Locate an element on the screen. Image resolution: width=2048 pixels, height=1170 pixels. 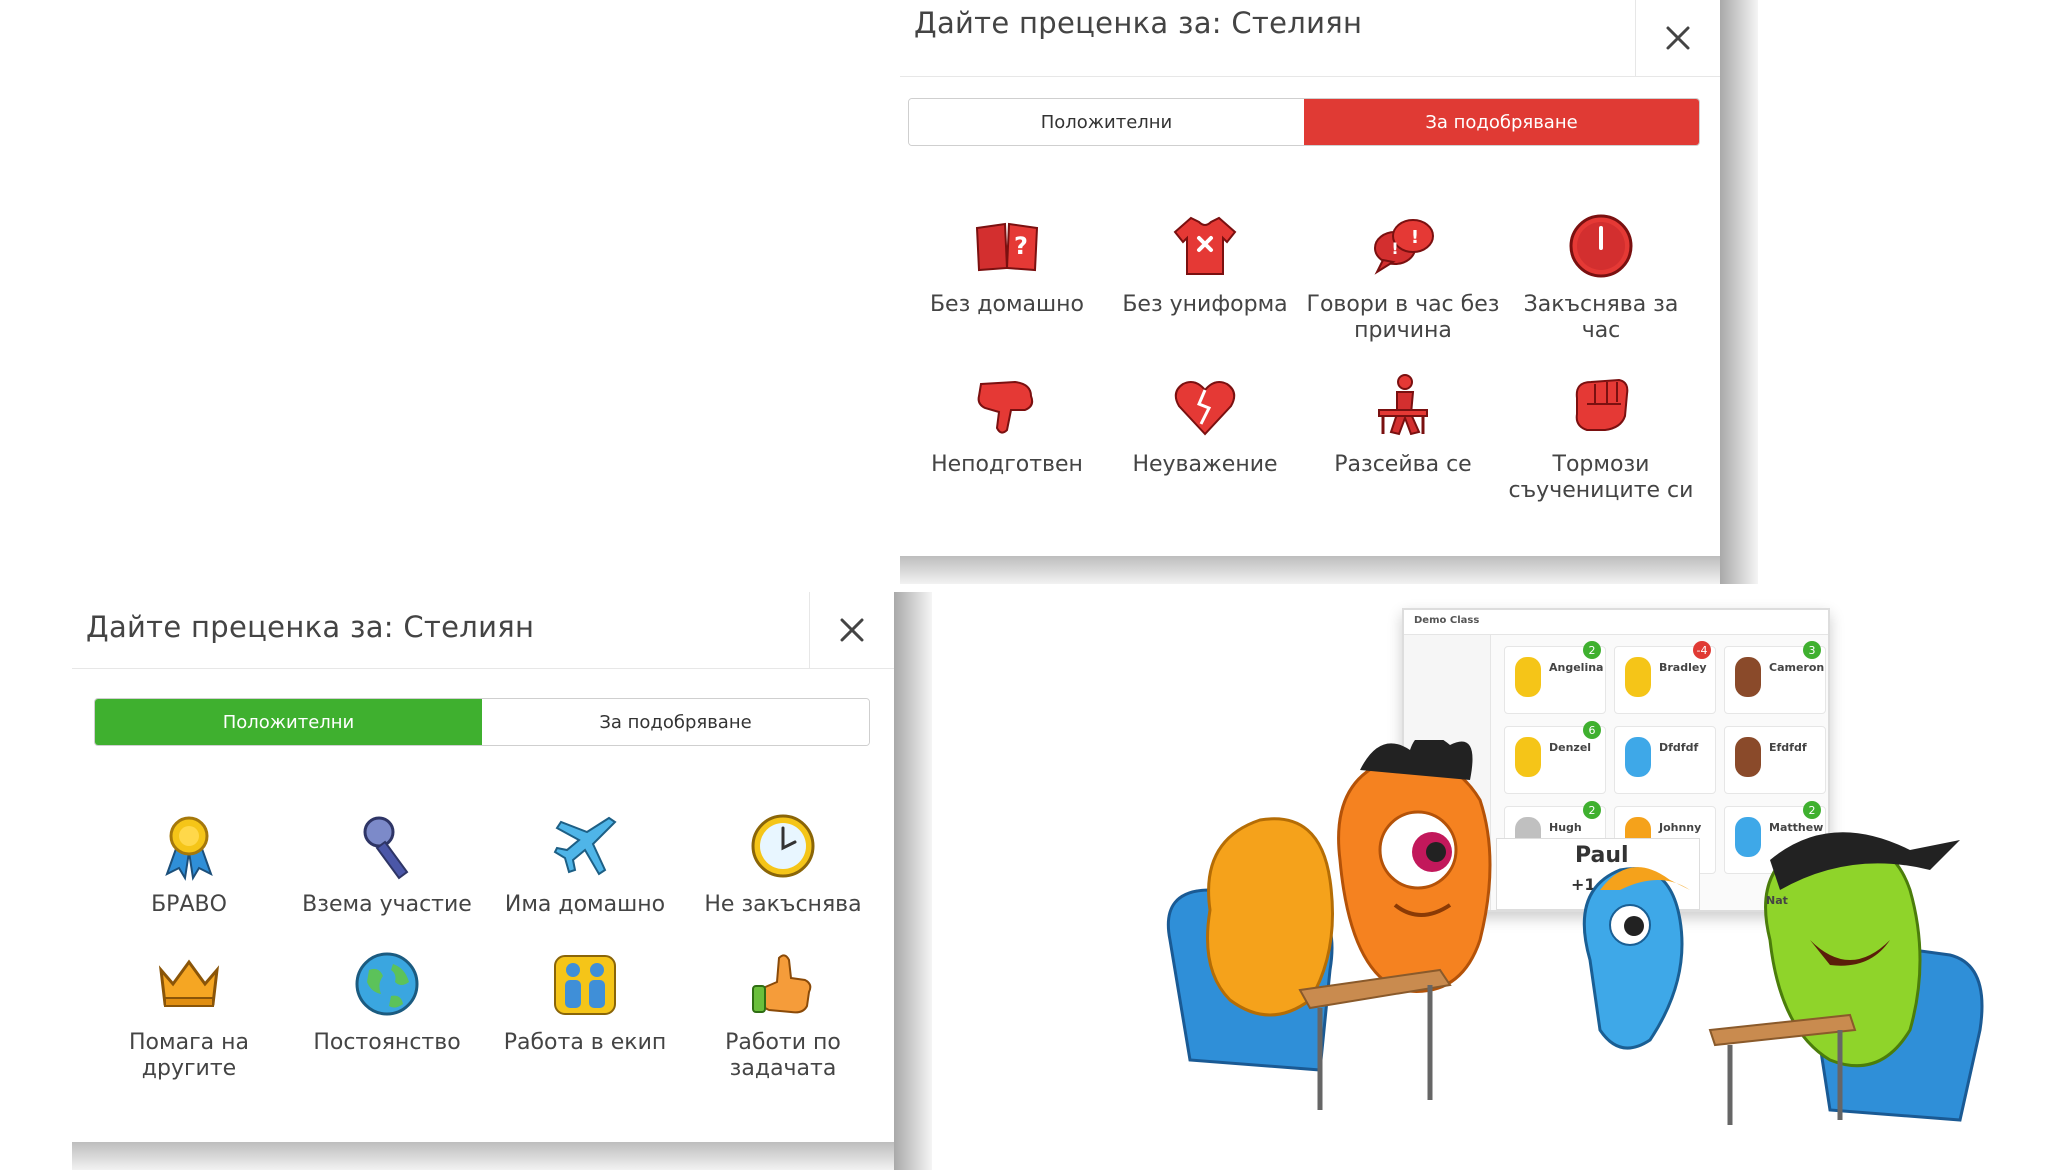
student-card: Bradley -4 is located at coordinates (1665, 677).